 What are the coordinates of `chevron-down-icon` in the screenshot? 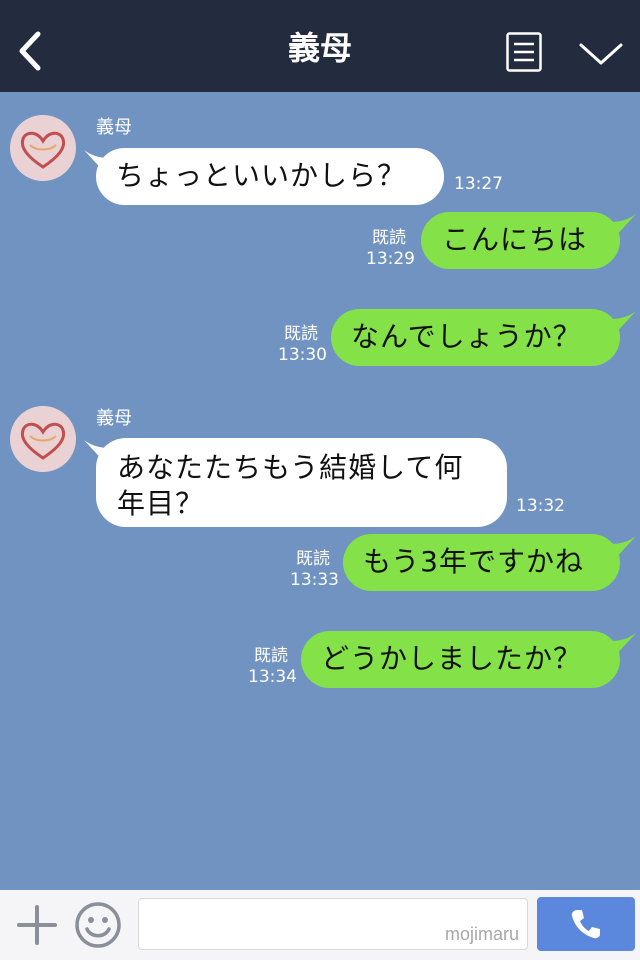 It's located at (601, 54).